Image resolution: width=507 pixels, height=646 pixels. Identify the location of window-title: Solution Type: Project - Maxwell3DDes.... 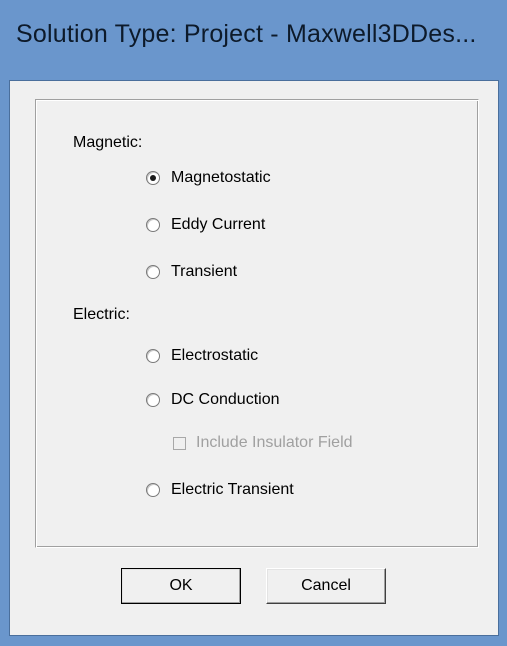
(246, 34).